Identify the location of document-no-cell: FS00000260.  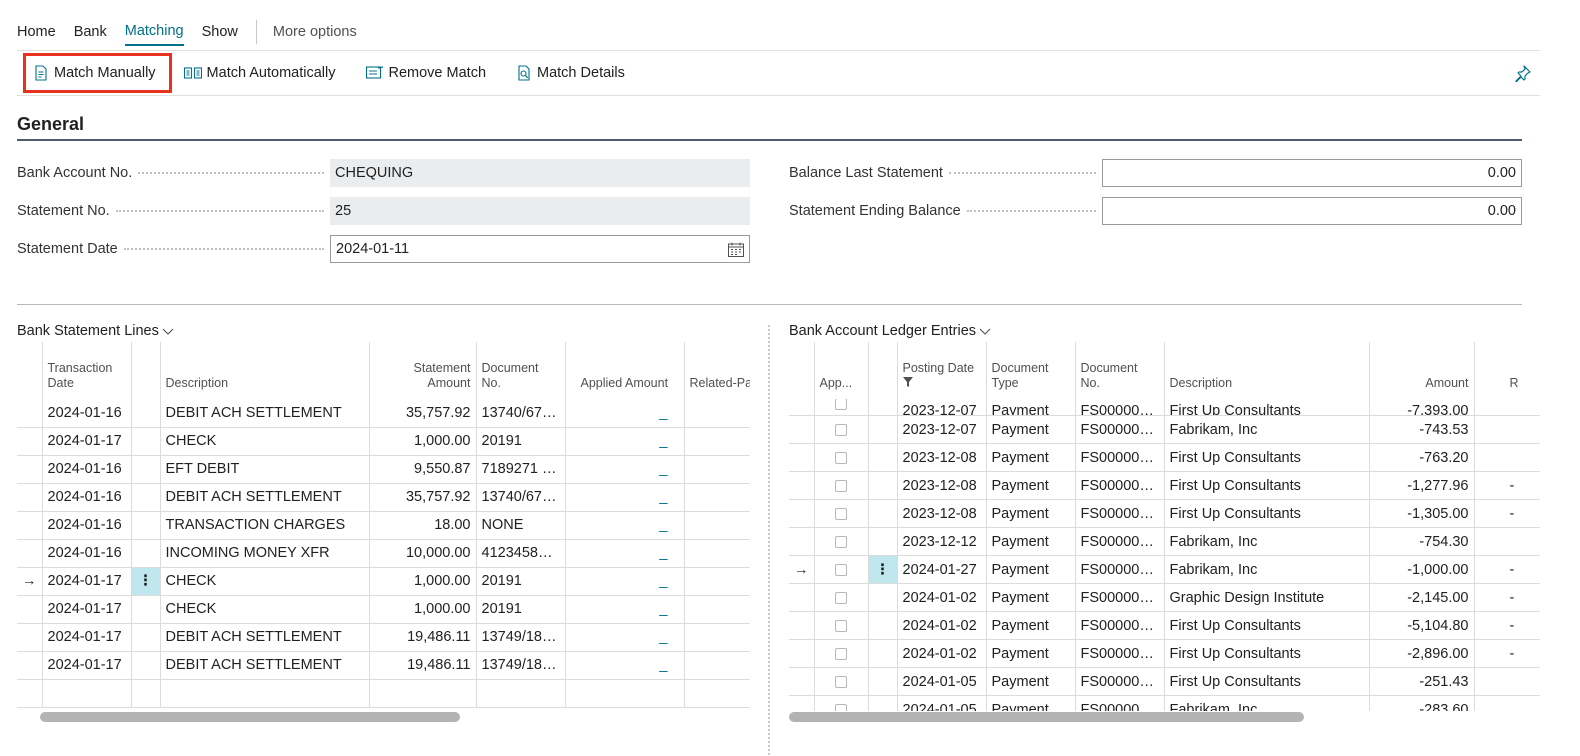
(1120, 597).